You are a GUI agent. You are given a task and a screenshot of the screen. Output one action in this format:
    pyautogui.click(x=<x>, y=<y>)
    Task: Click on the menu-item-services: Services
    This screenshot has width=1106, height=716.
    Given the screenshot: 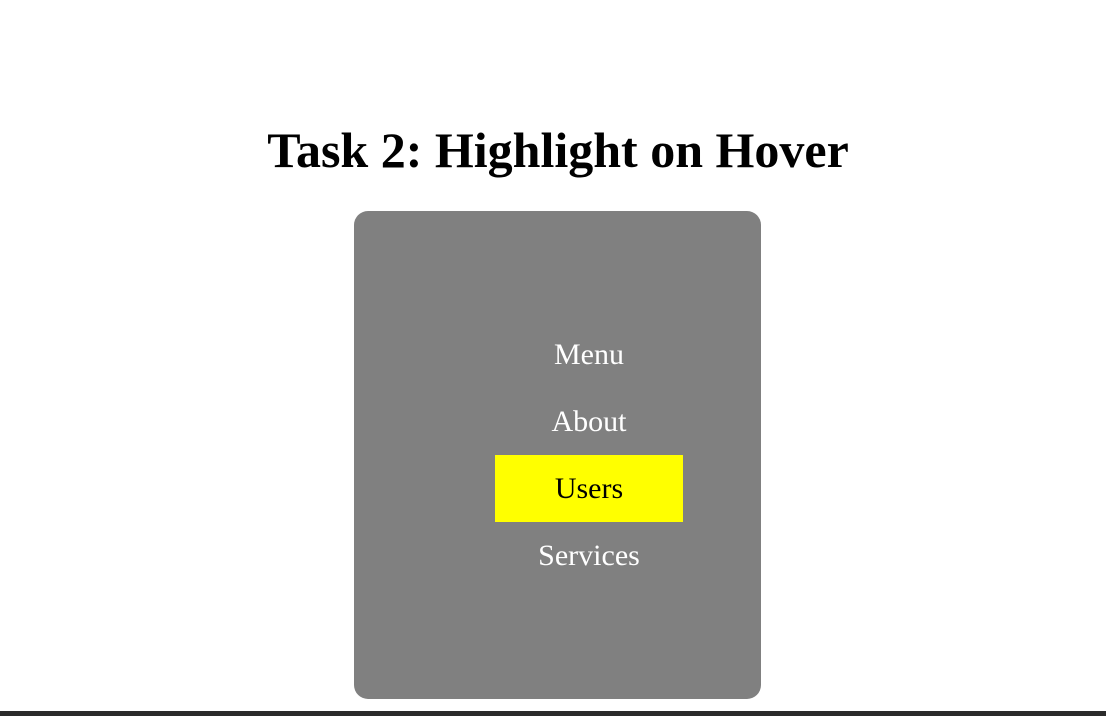 What is the action you would take?
    pyautogui.click(x=589, y=555)
    